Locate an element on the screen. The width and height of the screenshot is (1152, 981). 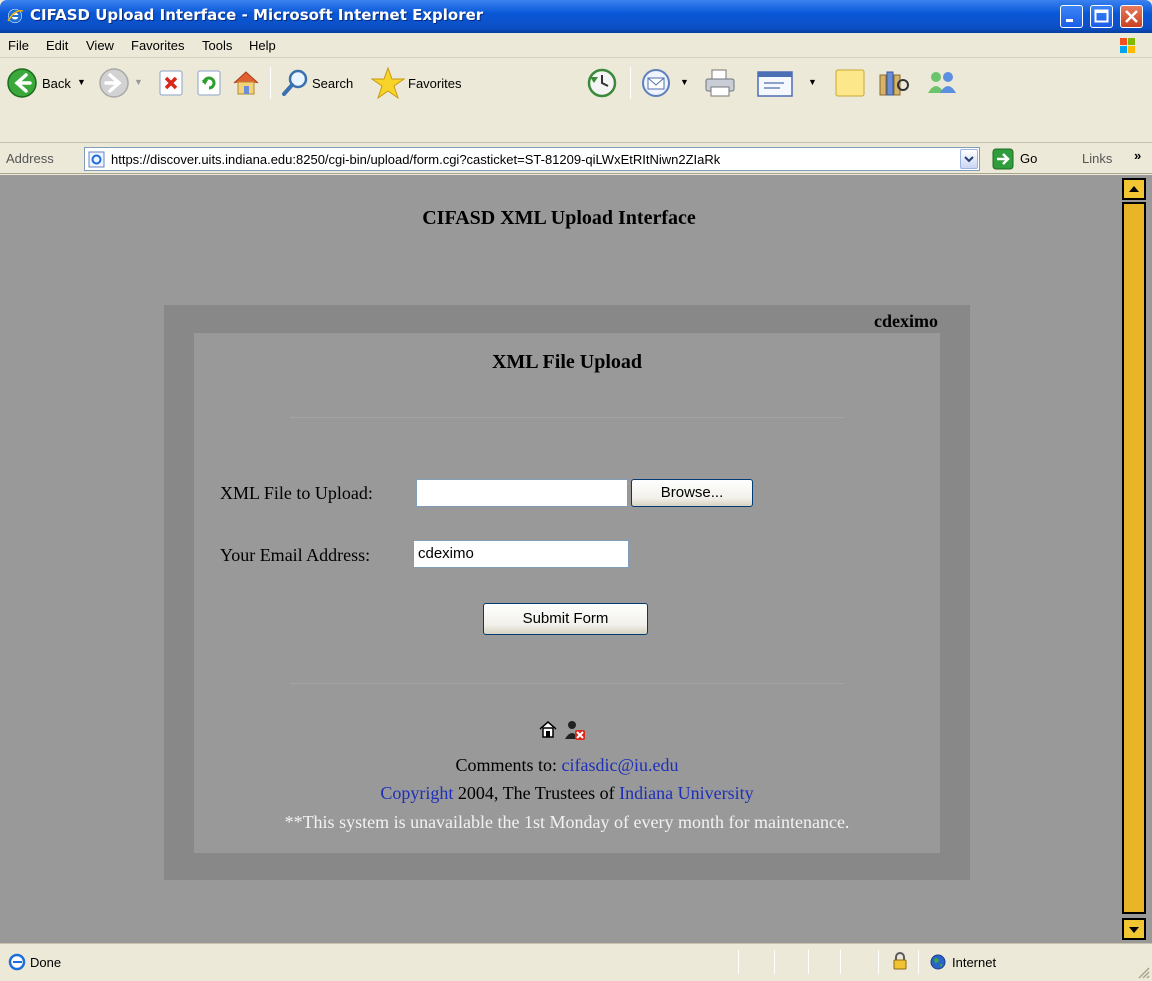
minimize-button is located at coordinates (1071, 16).